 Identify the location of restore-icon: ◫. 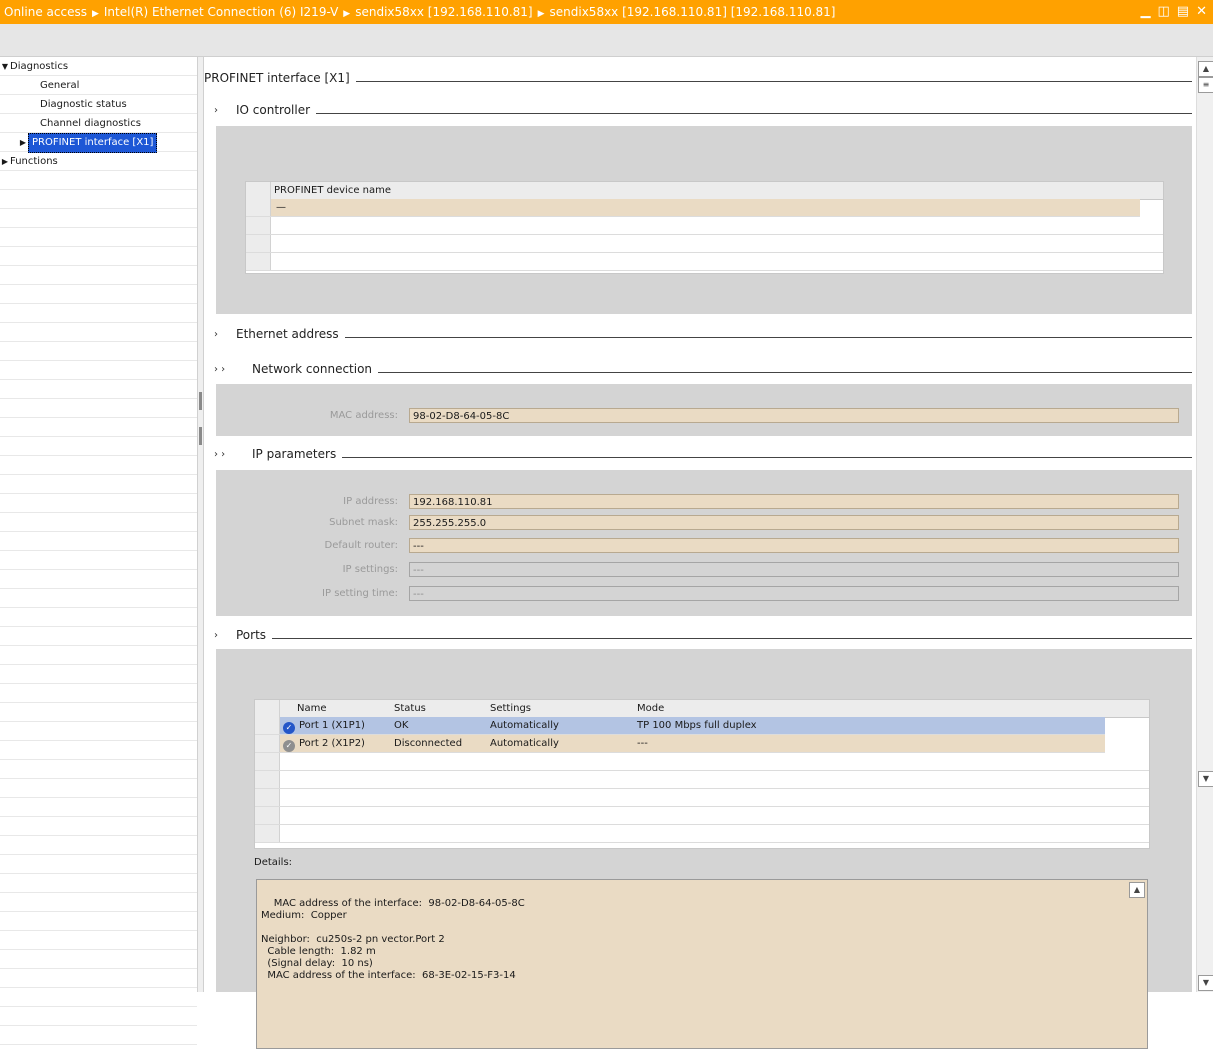
(1164, 12).